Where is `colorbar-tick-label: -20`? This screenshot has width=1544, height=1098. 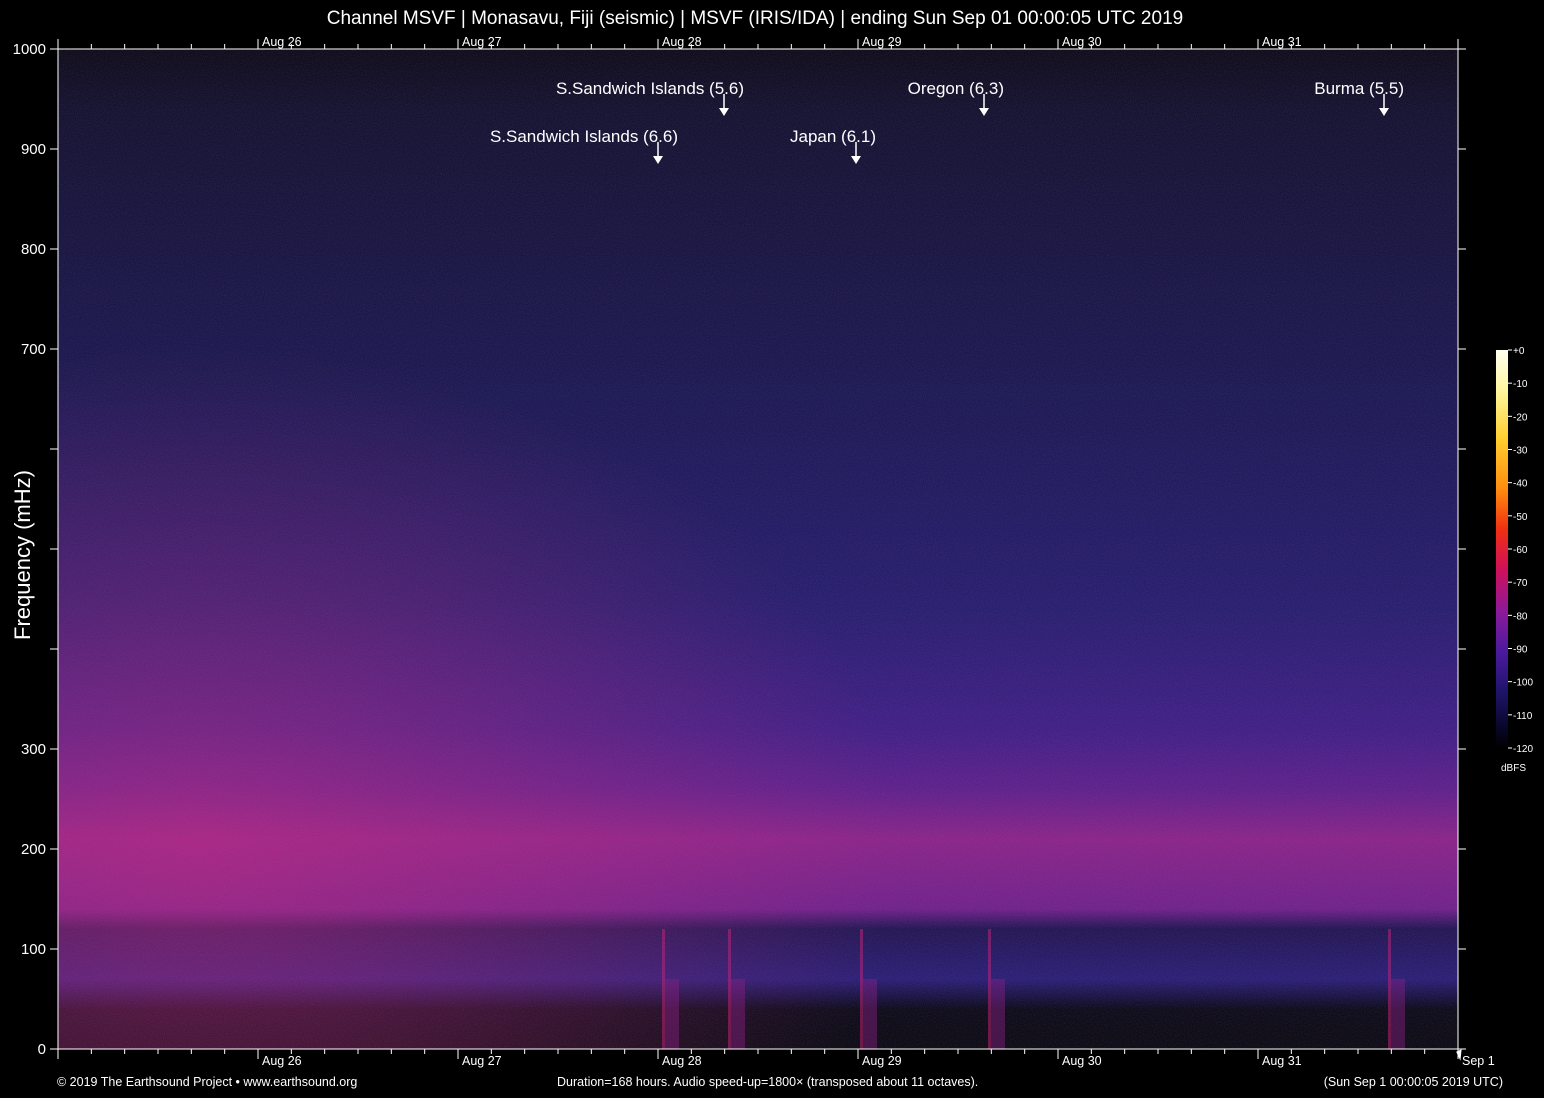
colorbar-tick-label: -20 is located at coordinates (1520, 417).